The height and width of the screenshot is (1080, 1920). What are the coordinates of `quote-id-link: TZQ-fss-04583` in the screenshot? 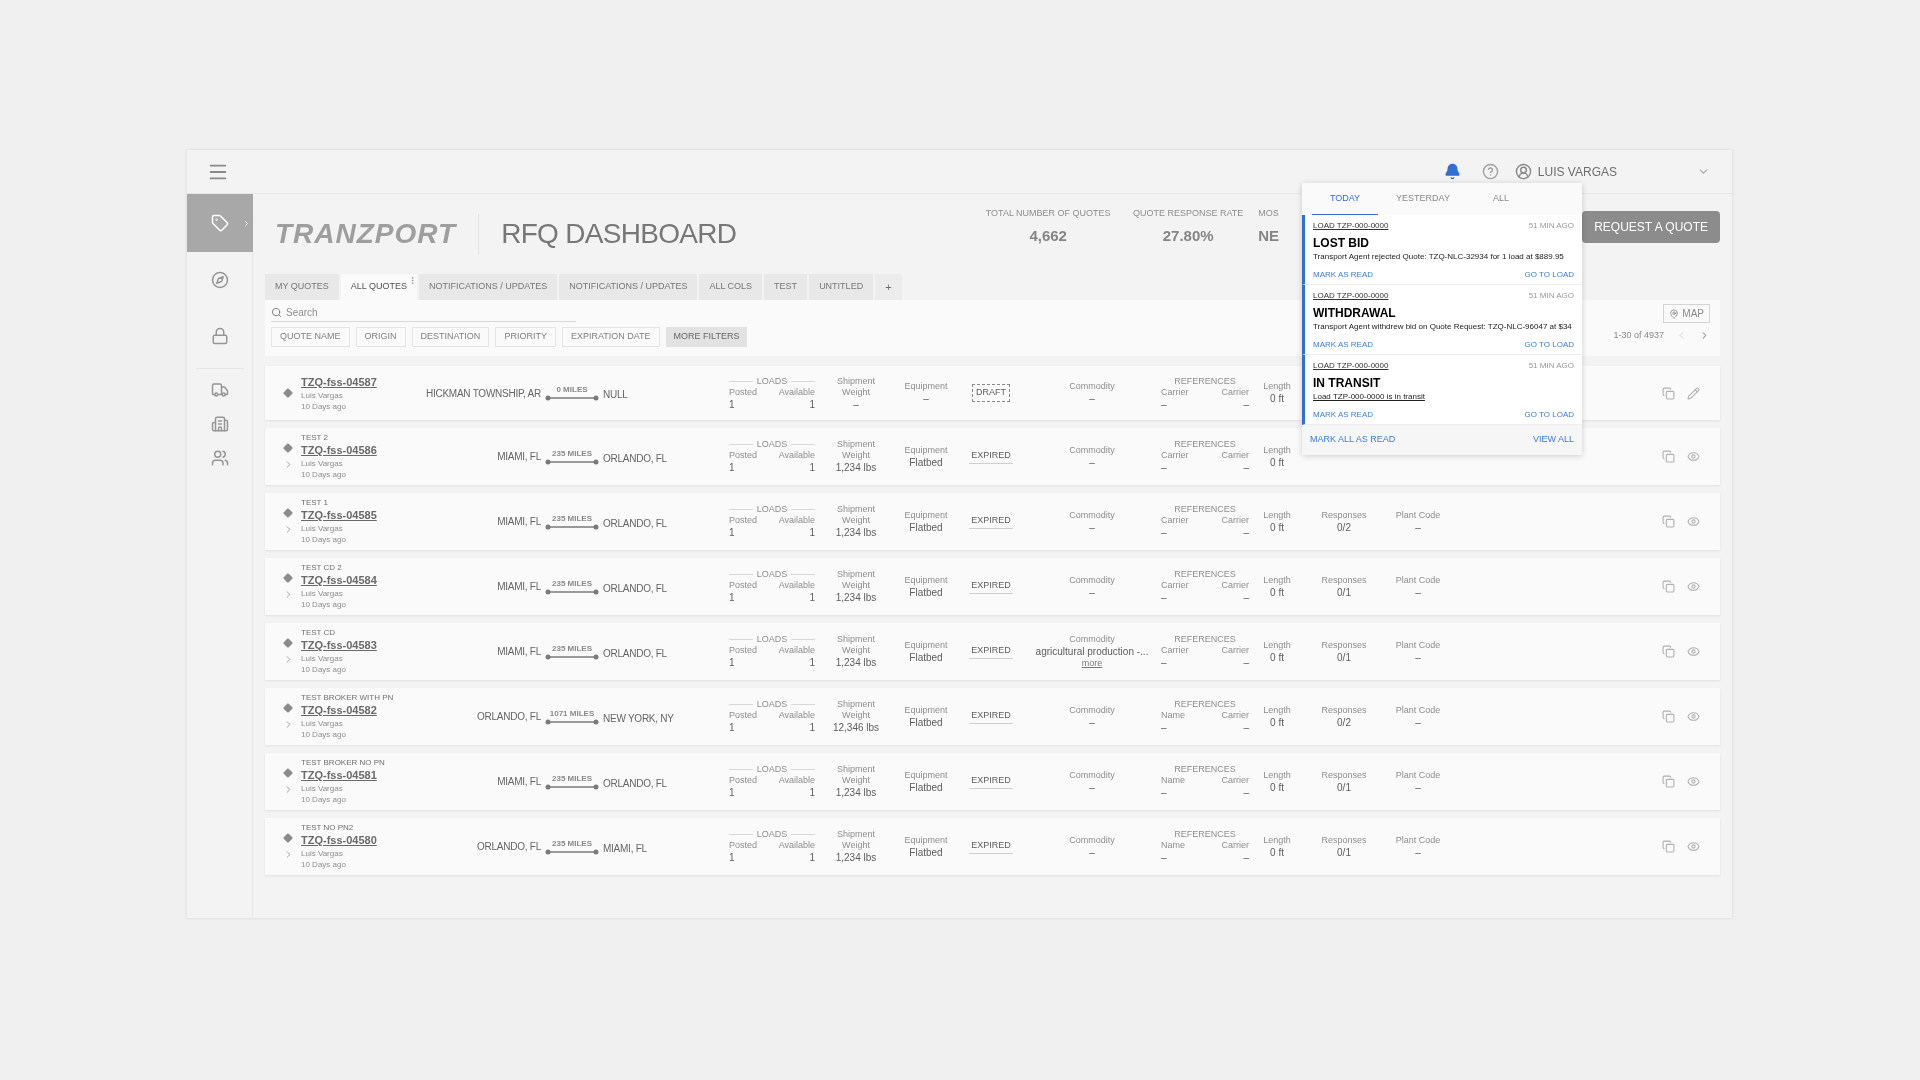 It's located at (357, 645).